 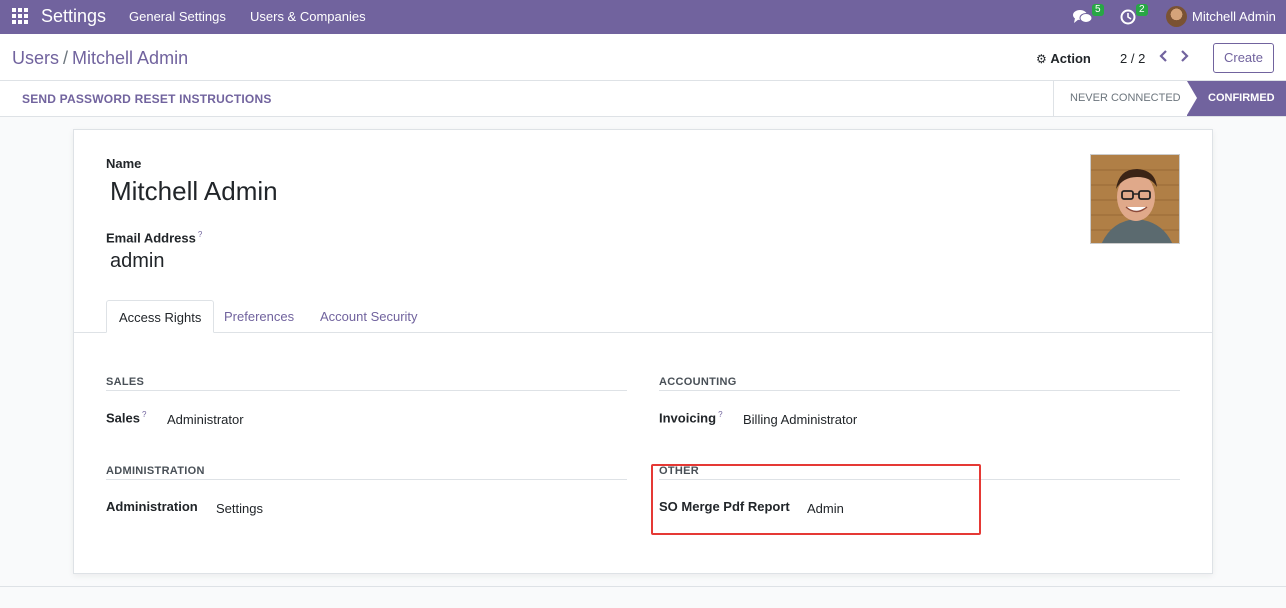 I want to click on stage-never-connected: NEVER CONNECTED, so click(x=1120, y=98).